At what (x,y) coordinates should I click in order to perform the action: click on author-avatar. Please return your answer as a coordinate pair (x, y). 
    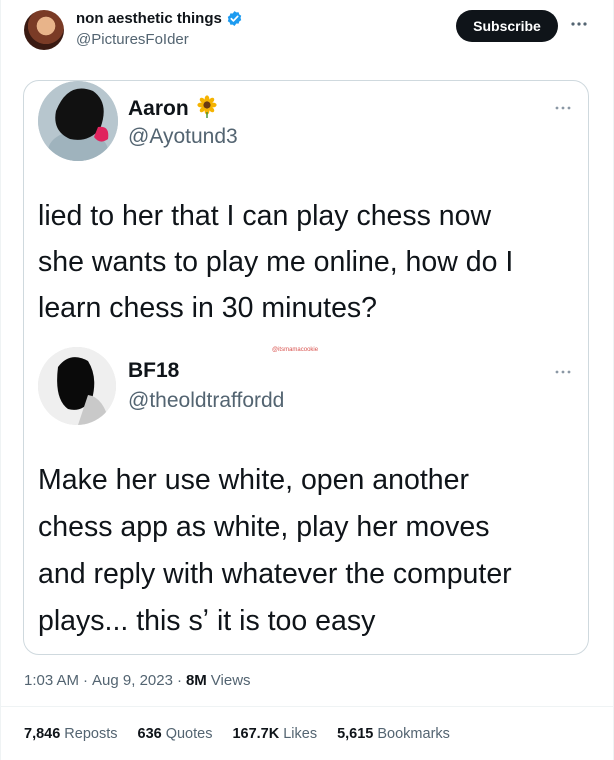
    Looking at the image, I should click on (44, 30).